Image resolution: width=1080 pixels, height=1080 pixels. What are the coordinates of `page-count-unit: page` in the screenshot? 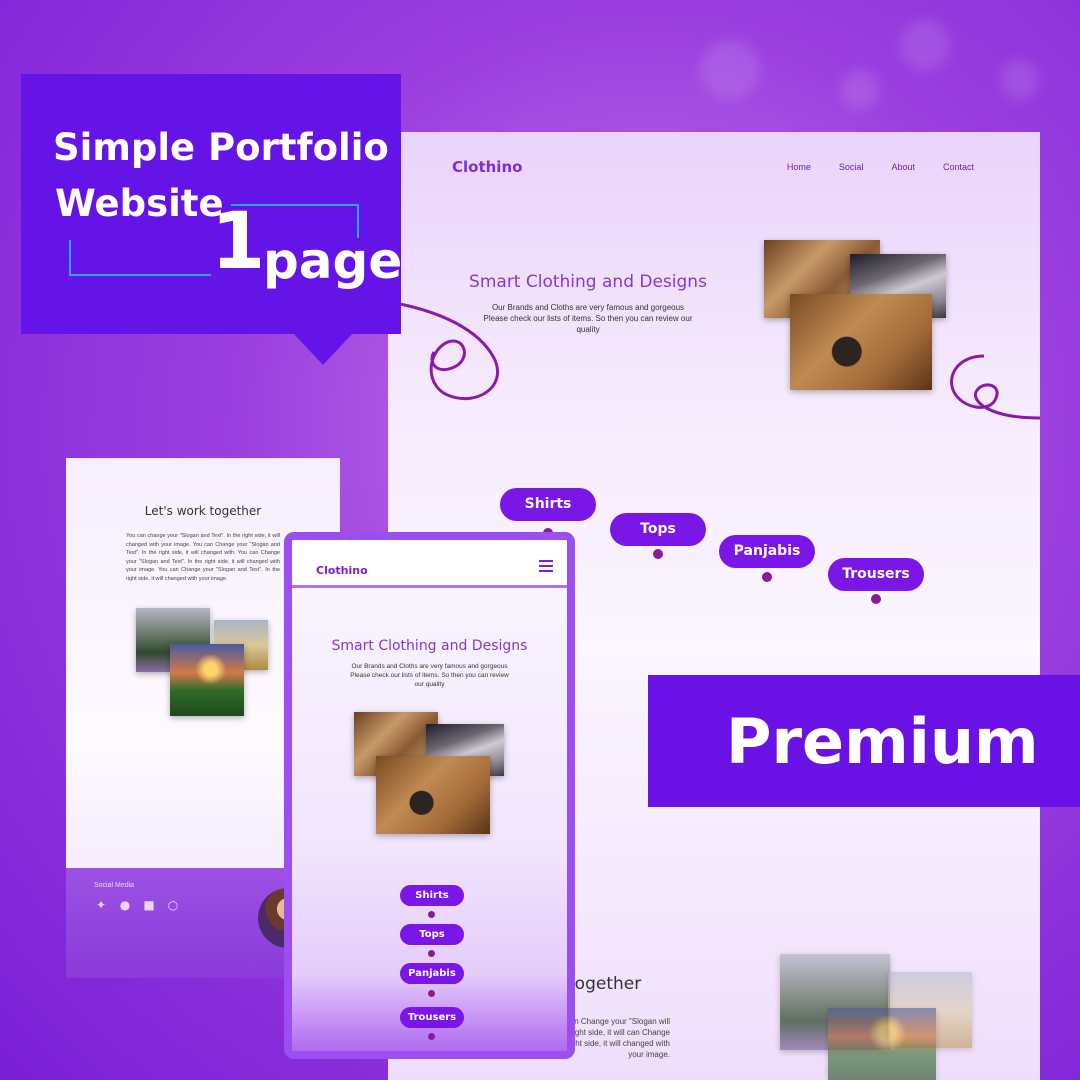 It's located at (333, 261).